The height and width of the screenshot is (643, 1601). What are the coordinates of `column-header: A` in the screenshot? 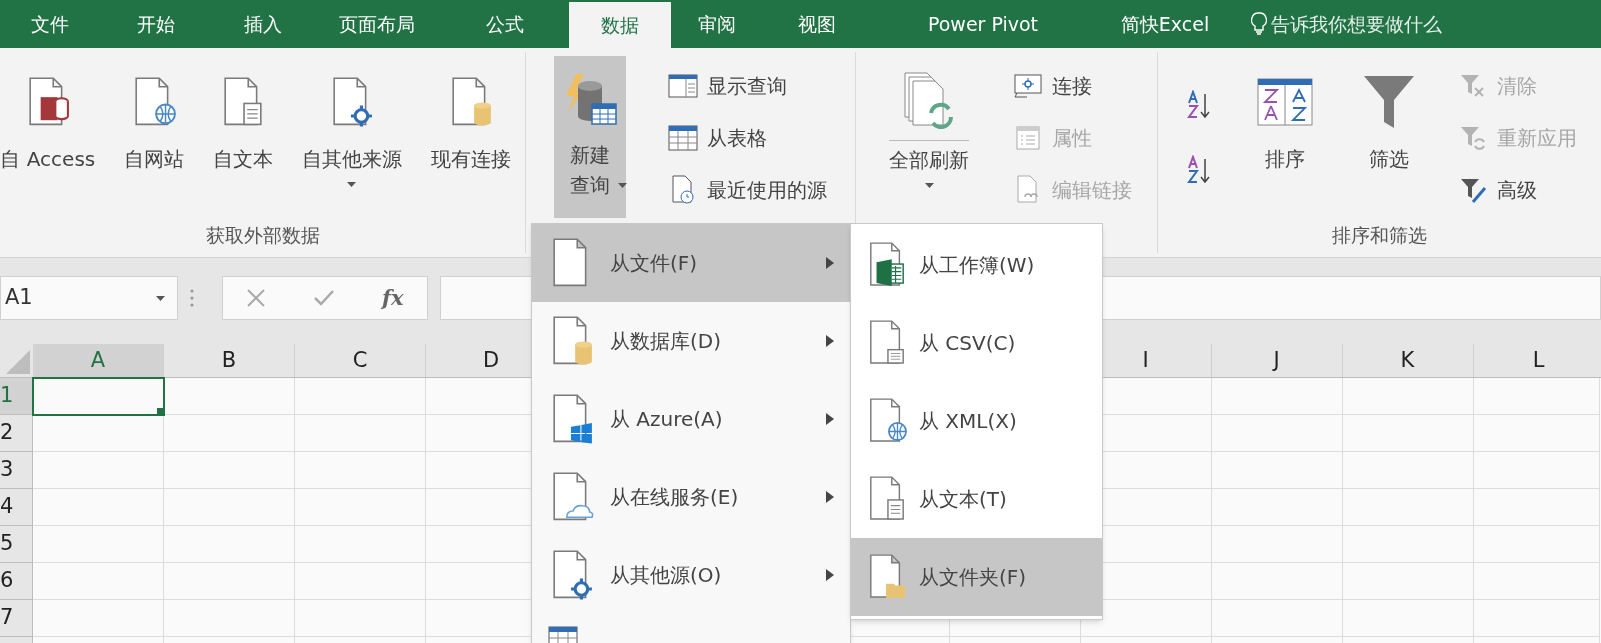 It's located at (98, 360).